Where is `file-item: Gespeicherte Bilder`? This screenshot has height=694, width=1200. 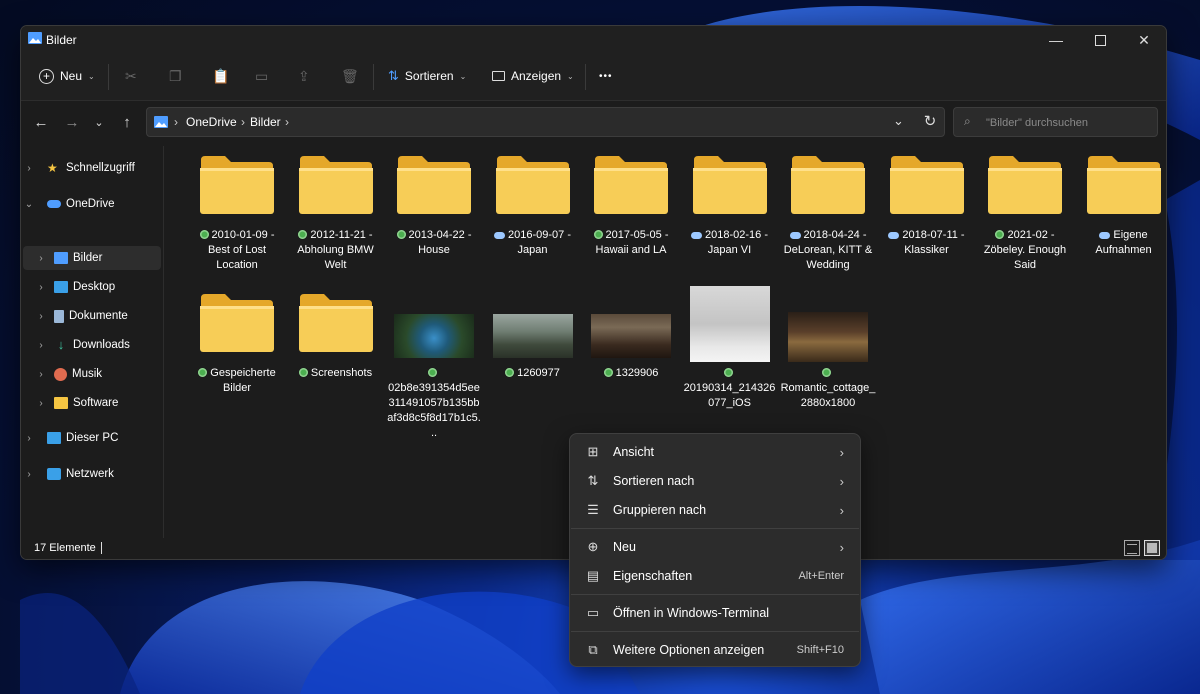
file-item: Gespeicherte Bilder is located at coordinates (237, 349).